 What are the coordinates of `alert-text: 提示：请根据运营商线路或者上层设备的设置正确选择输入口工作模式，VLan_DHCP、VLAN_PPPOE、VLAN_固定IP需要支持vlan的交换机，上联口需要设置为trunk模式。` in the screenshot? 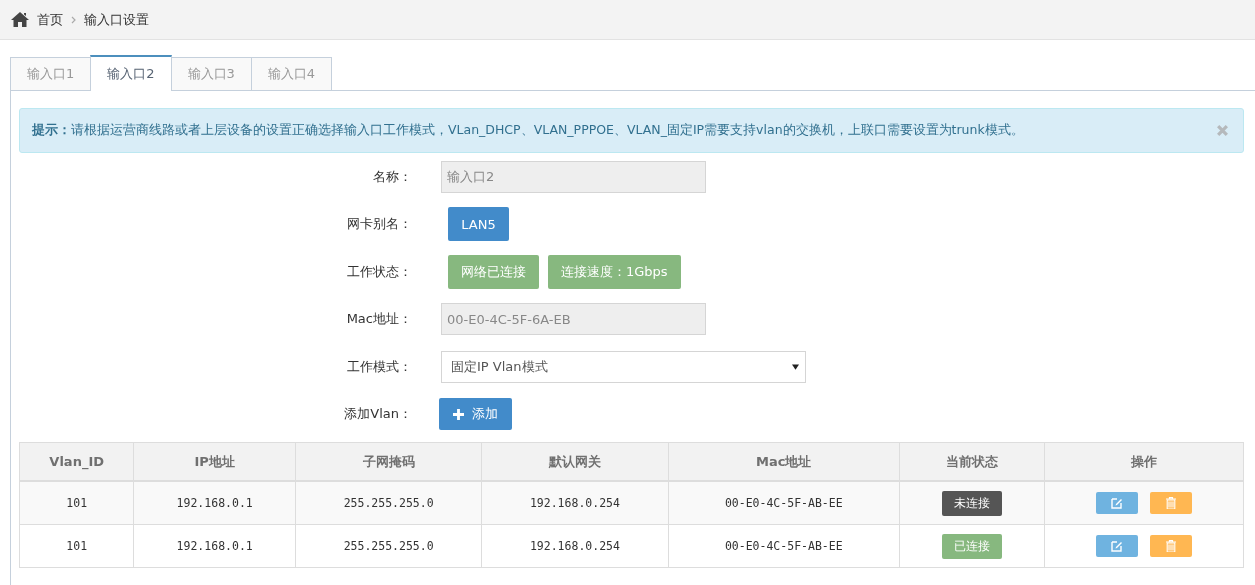 It's located at (528, 130).